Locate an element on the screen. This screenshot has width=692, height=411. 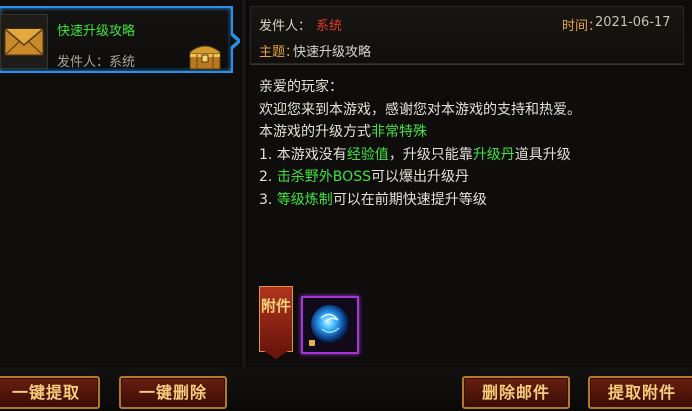
subject-value: 快速升级攻略 is located at coordinates (332, 52).